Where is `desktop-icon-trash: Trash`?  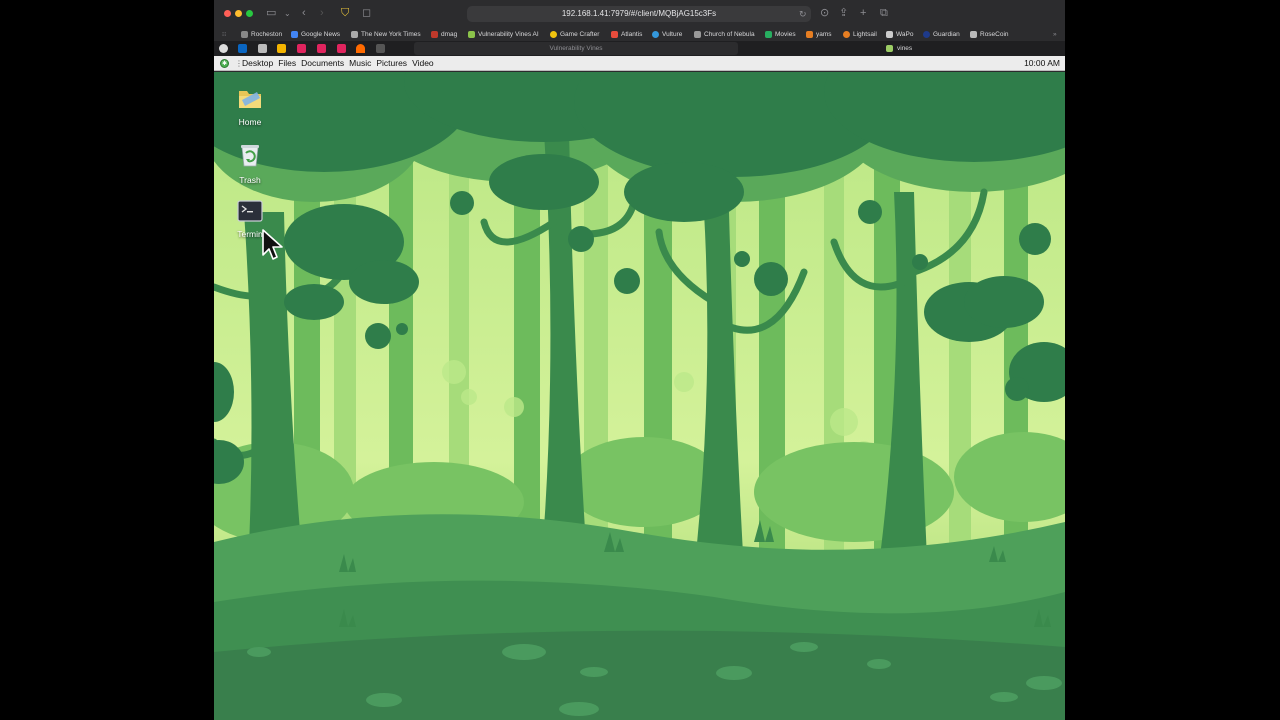
desktop-icon-trash: Trash is located at coordinates (250, 163).